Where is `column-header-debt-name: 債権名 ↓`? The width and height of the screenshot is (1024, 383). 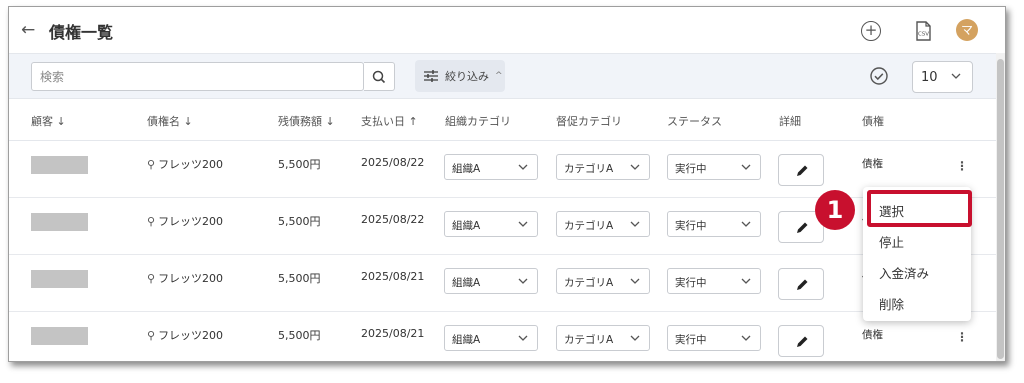
column-header-debt-name: 債権名 ↓ is located at coordinates (170, 121).